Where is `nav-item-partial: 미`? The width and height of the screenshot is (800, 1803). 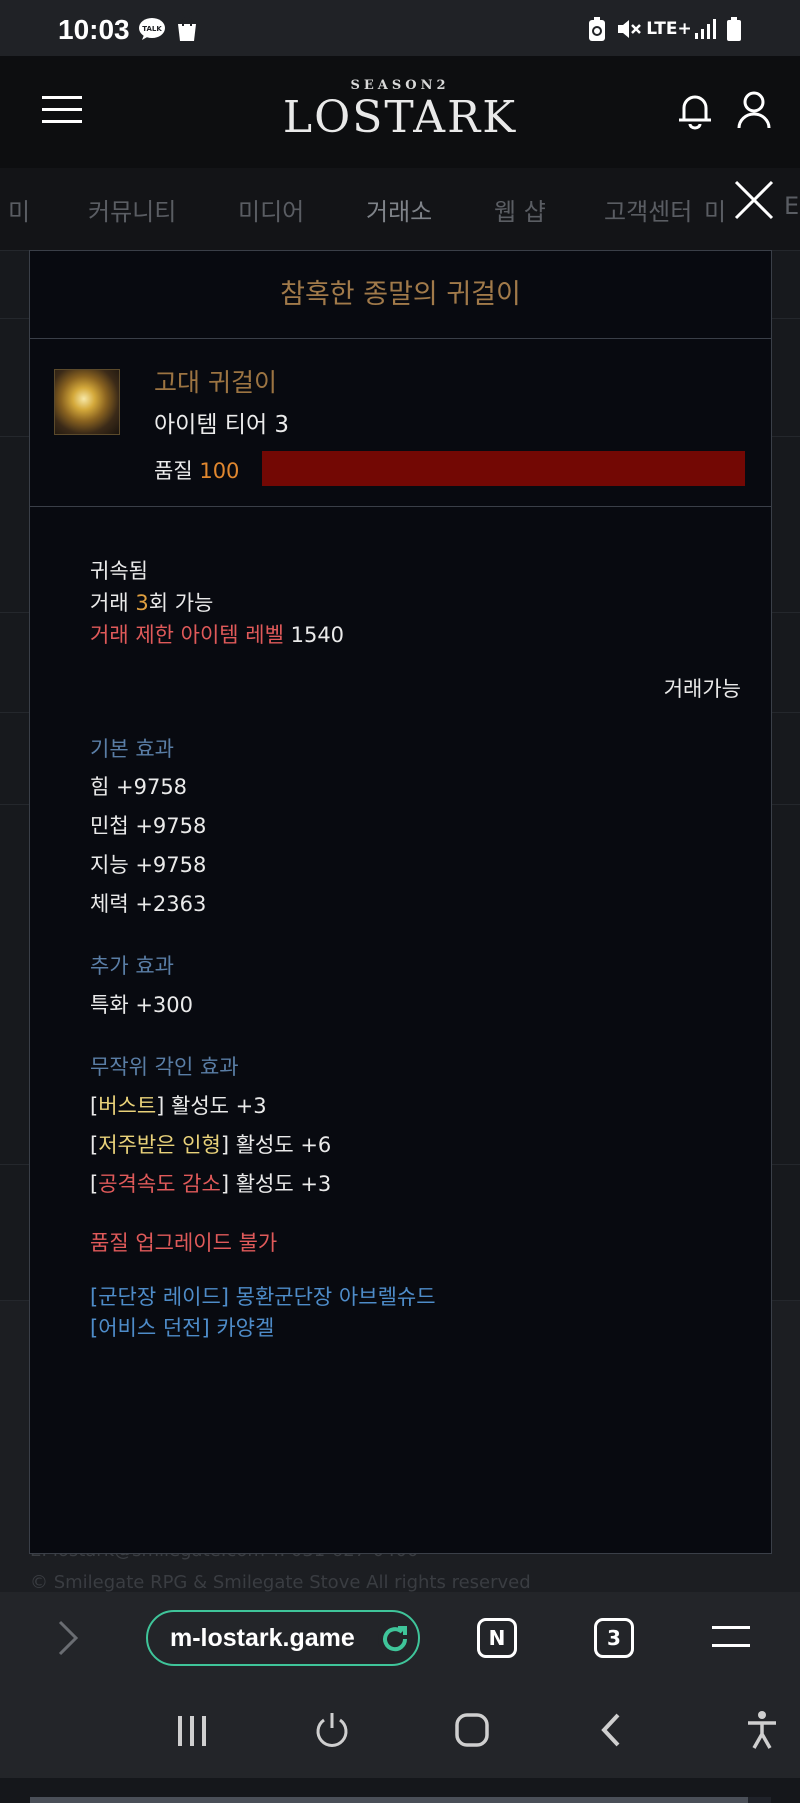 nav-item-partial: 미 is located at coordinates (19, 209).